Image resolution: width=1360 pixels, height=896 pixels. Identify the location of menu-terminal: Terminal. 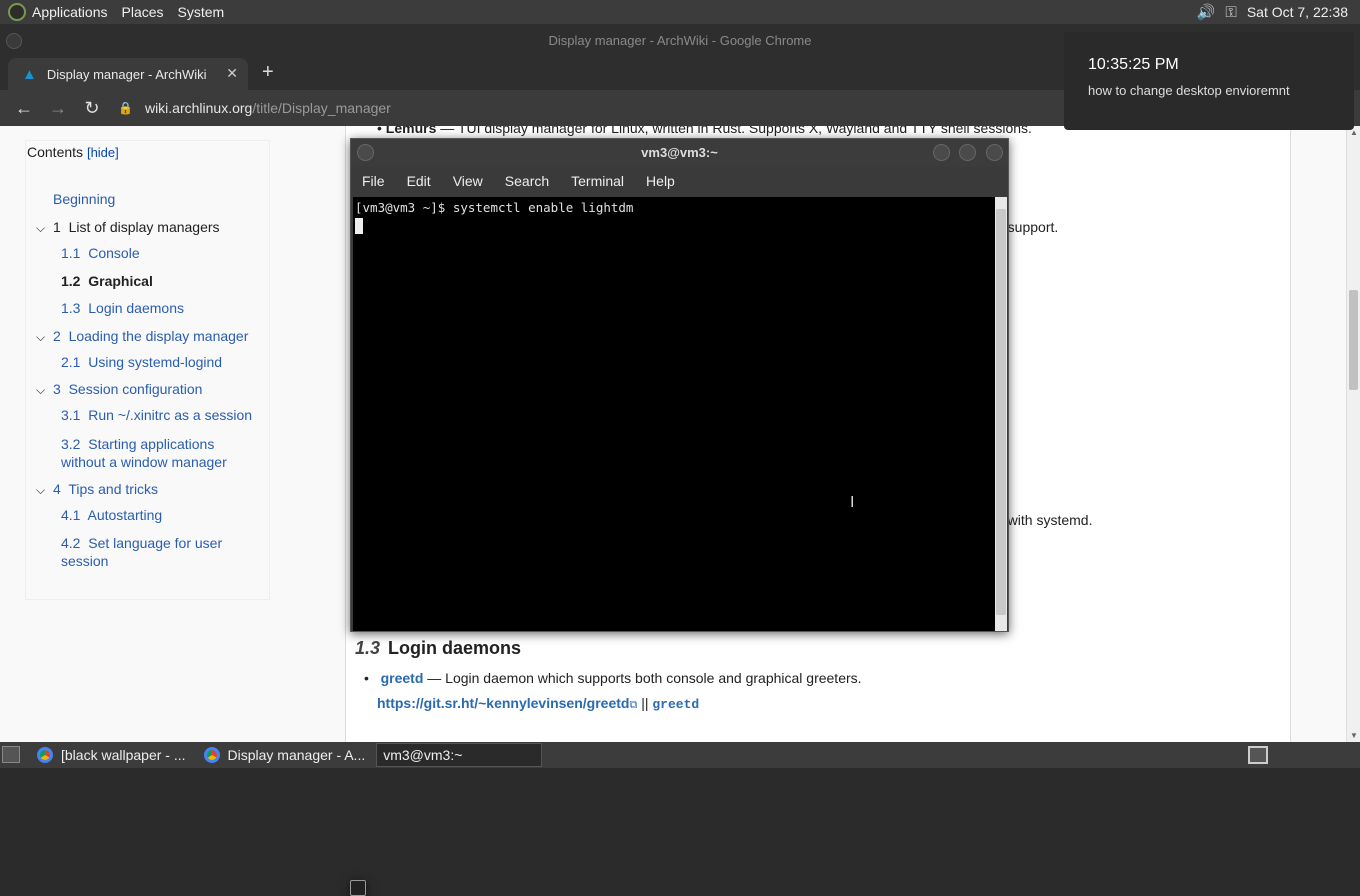
(597, 181).